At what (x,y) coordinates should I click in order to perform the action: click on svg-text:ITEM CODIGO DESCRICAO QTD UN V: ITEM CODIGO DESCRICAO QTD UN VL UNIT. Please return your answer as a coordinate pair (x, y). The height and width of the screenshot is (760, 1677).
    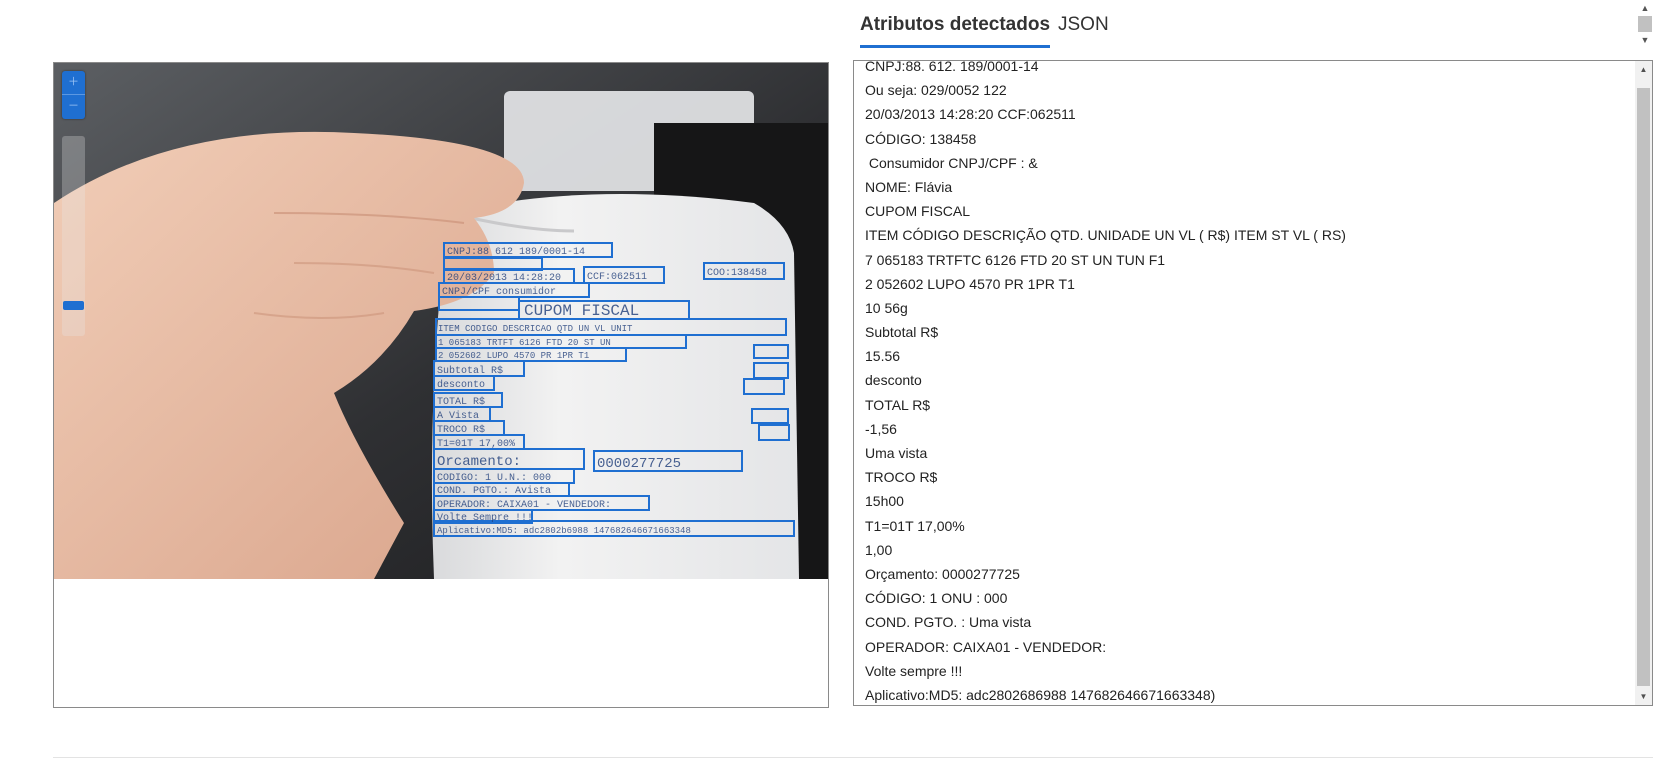
    Looking at the image, I should click on (535, 329).